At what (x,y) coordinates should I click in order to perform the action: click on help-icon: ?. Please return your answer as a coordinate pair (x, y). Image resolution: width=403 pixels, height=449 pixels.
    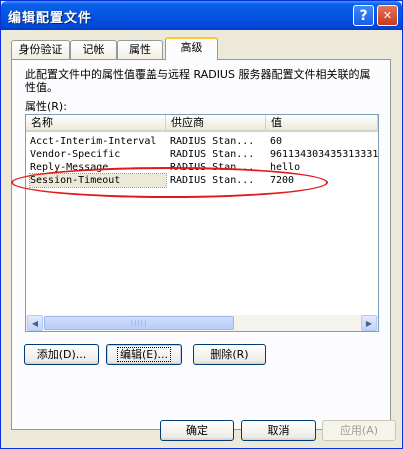
    Looking at the image, I should click on (363, 15).